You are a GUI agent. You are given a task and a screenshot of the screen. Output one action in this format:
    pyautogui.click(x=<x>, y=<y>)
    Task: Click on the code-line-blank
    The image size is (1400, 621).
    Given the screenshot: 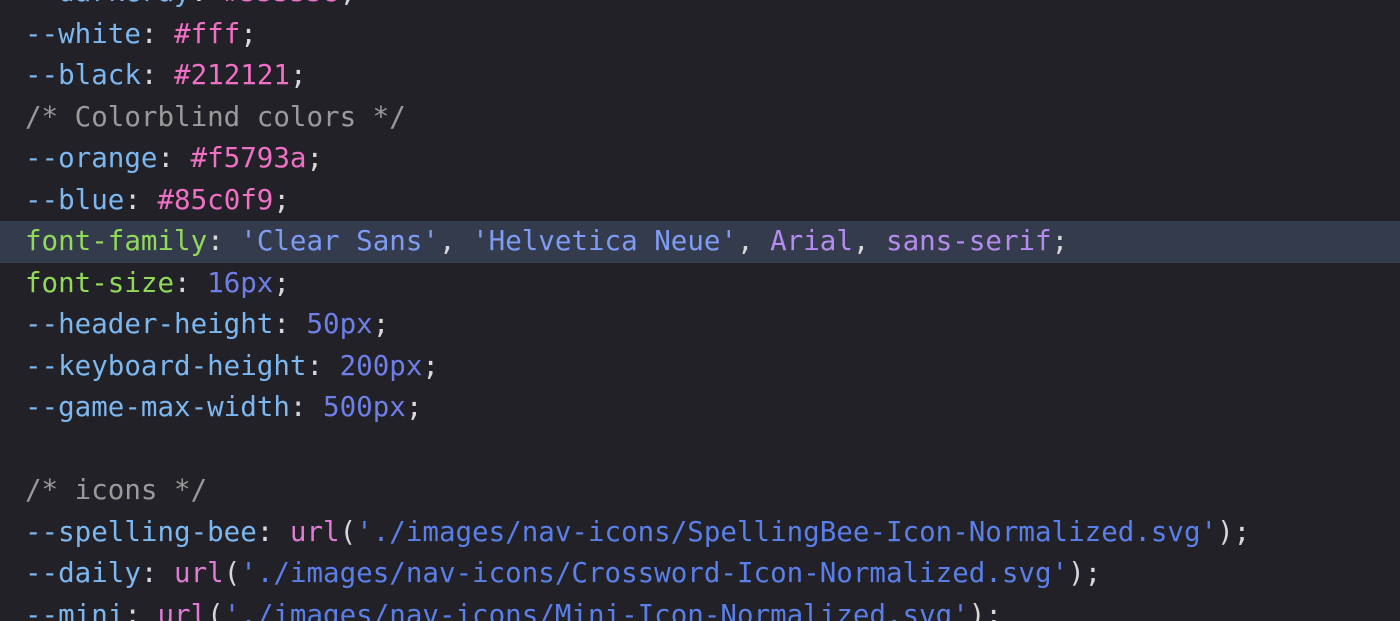 What is the action you would take?
    pyautogui.click(x=700, y=450)
    